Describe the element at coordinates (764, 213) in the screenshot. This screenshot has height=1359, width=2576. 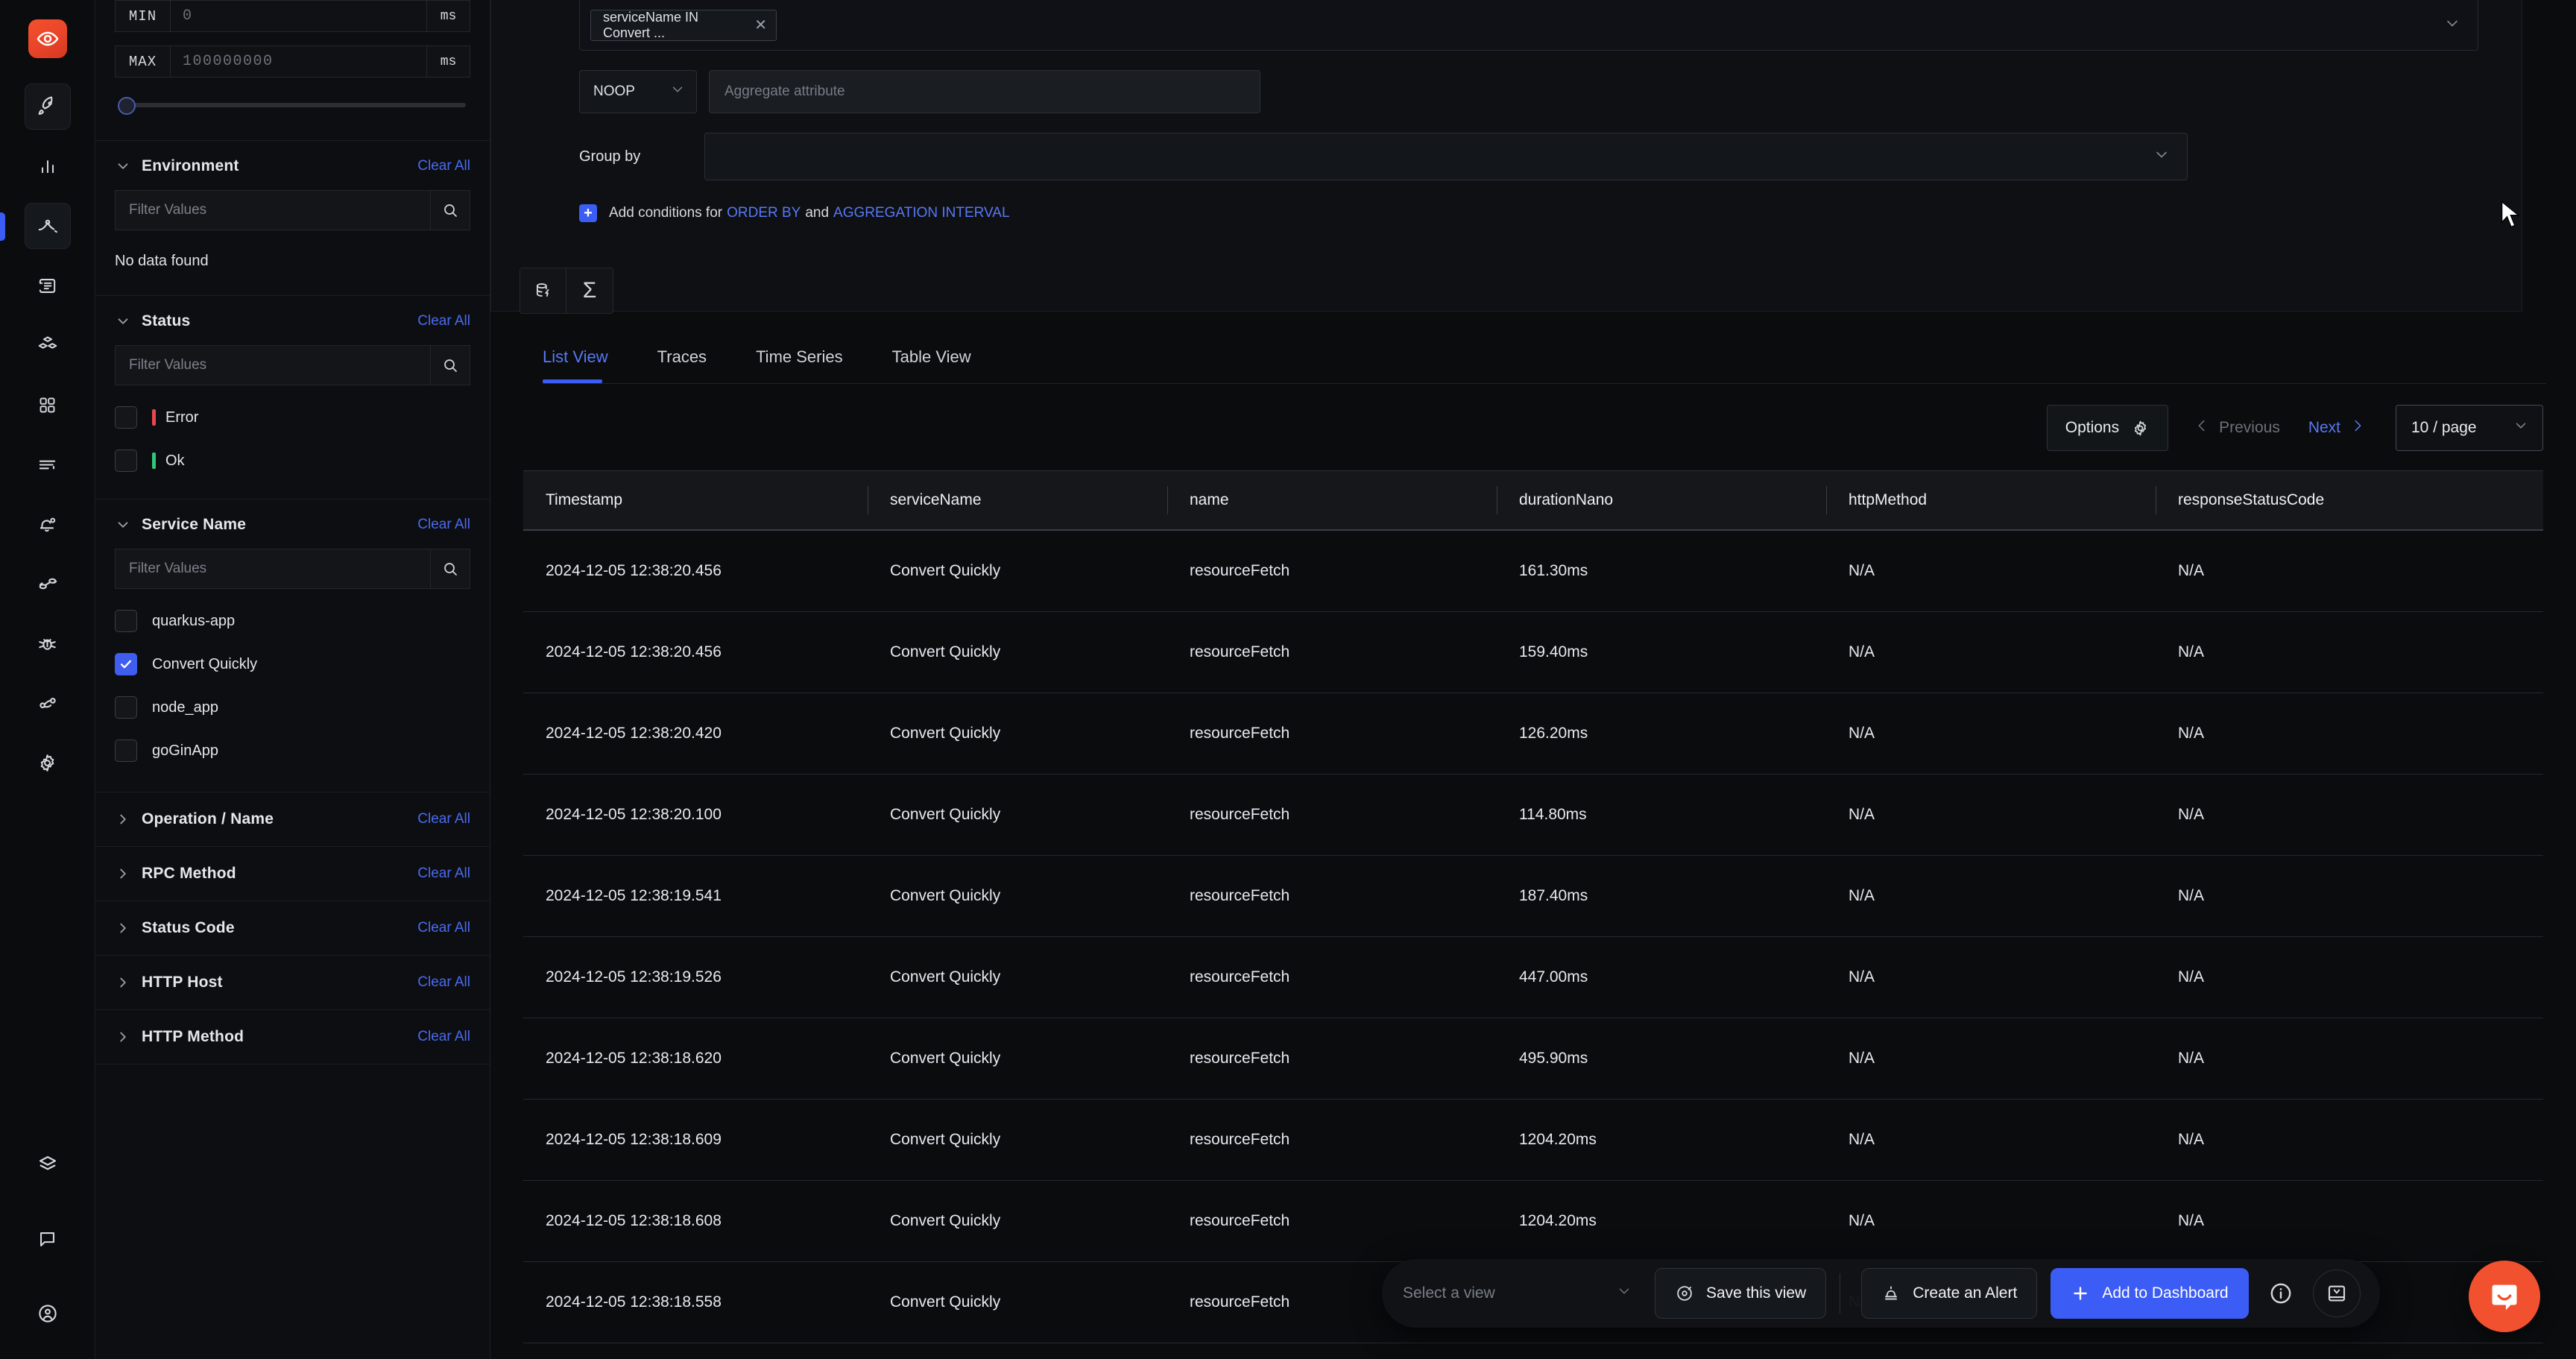
I see `order-by-link: ORDER BY` at that location.